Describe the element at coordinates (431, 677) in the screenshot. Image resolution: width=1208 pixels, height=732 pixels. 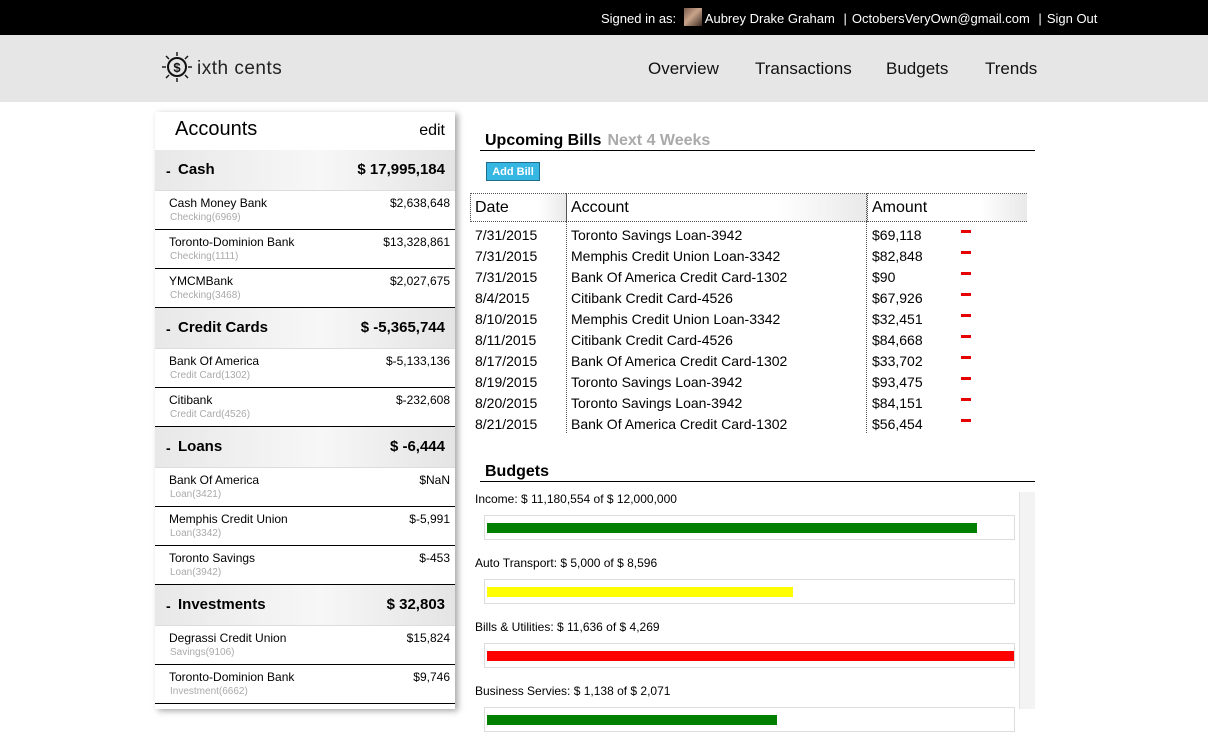
I see `account-balance: $9,746` at that location.